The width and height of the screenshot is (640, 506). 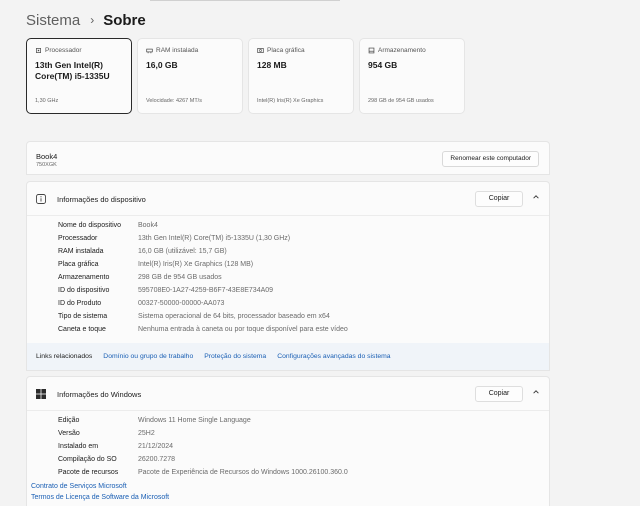 What do you see at coordinates (402, 50) in the screenshot?
I see `spec-caption: Armazenamento` at bounding box center [402, 50].